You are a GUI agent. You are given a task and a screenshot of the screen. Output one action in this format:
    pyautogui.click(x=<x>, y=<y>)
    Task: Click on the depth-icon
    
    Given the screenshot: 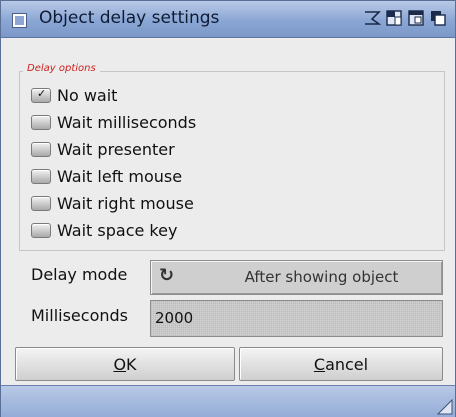 What is the action you would take?
    pyautogui.click(x=438, y=18)
    